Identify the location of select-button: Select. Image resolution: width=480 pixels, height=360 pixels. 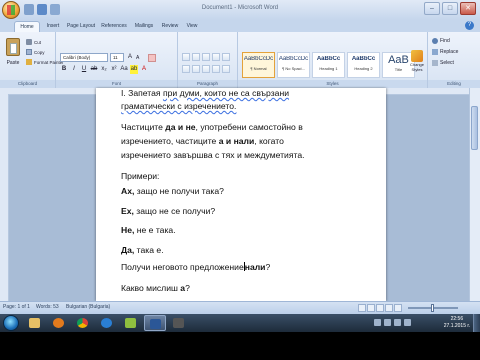
(443, 63).